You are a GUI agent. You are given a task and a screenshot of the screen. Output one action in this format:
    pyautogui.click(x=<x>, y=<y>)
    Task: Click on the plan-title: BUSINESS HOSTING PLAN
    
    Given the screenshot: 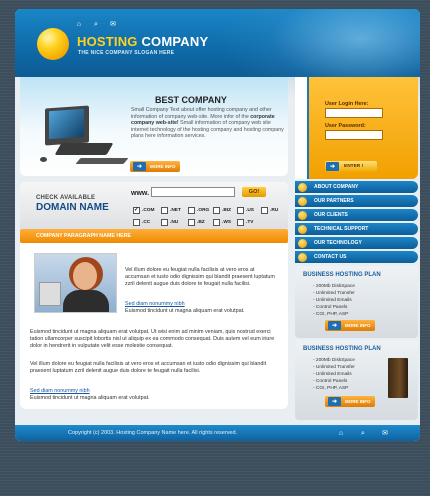 What is the action you would take?
    pyautogui.click(x=342, y=275)
    